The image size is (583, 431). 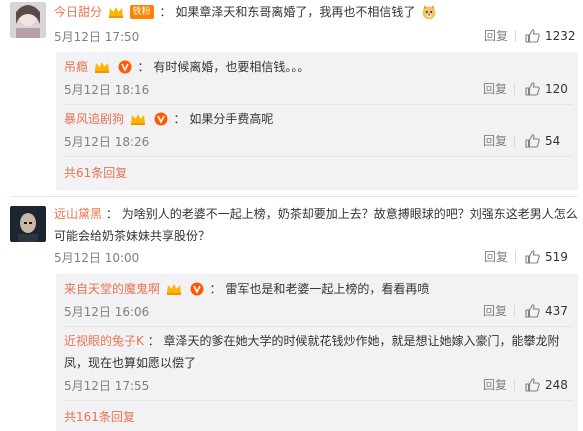 I want to click on sub-comment-body: 来自天堂的魔鬼啊 ： 雷军也是和老婆一起上榜的，看看再喷, so click(x=246, y=289).